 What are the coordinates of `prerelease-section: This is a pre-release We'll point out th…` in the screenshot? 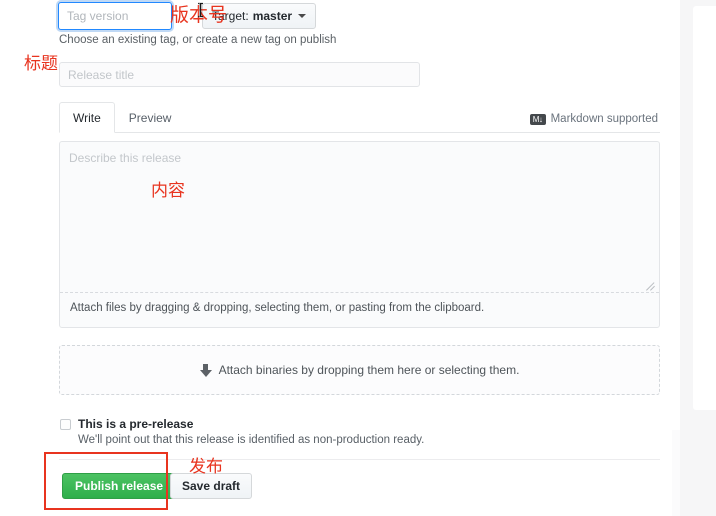 It's located at (320, 431).